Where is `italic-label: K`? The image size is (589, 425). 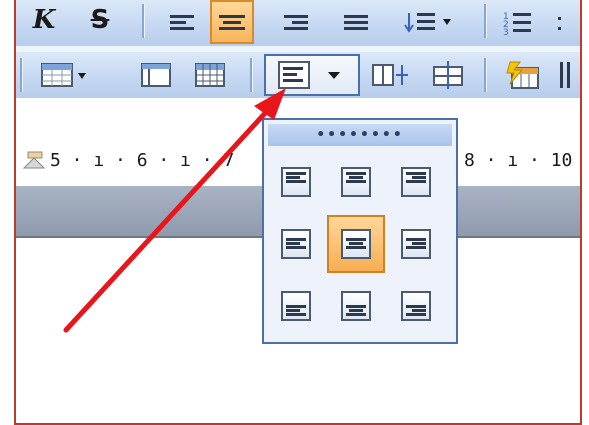
italic-label: K is located at coordinates (44, 20).